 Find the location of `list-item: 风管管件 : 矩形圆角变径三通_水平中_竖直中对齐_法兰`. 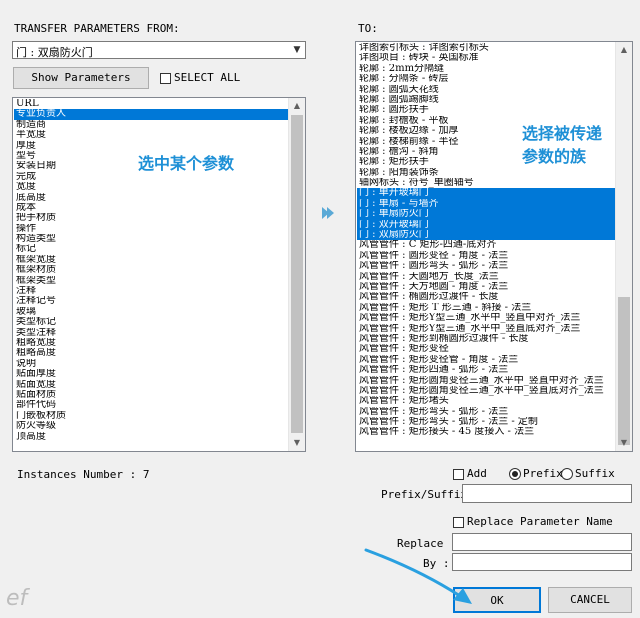

list-item: 风管管件 : 矩形圆角变径三通_水平中_竖直中对齐_法兰 is located at coordinates (486, 381).